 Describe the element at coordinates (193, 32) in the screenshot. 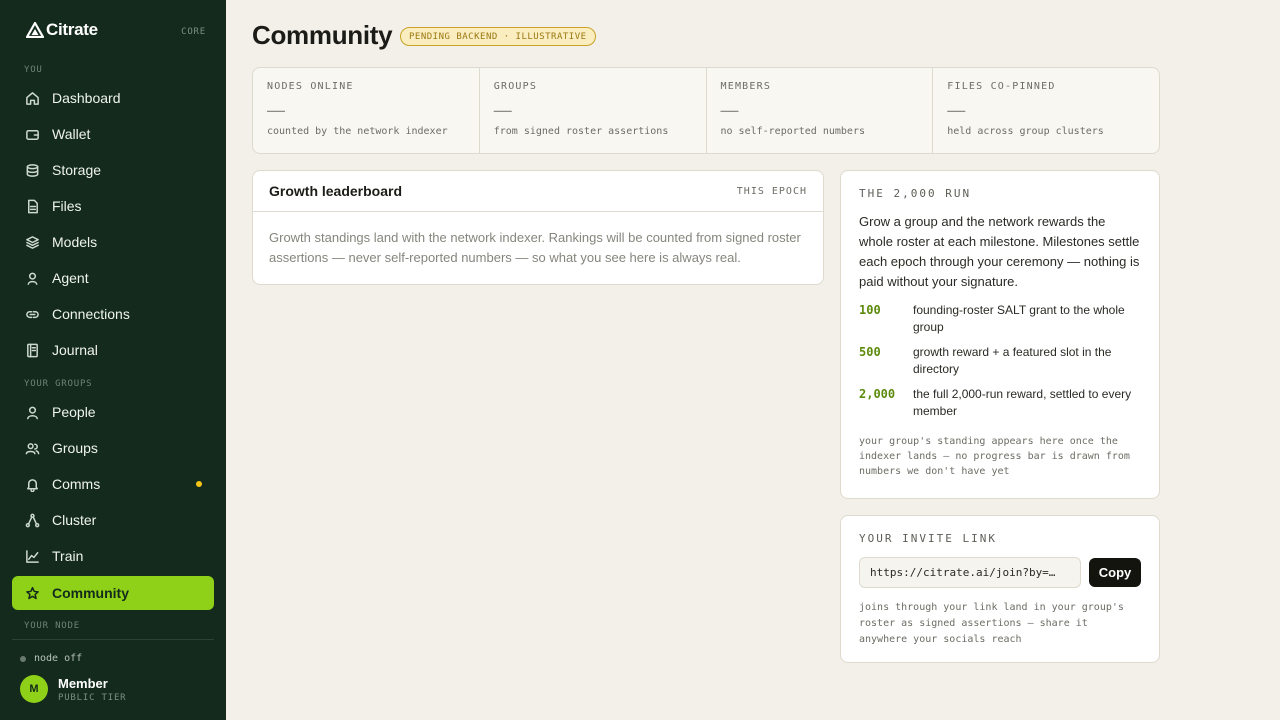

I see `edition-label: CORE` at that location.